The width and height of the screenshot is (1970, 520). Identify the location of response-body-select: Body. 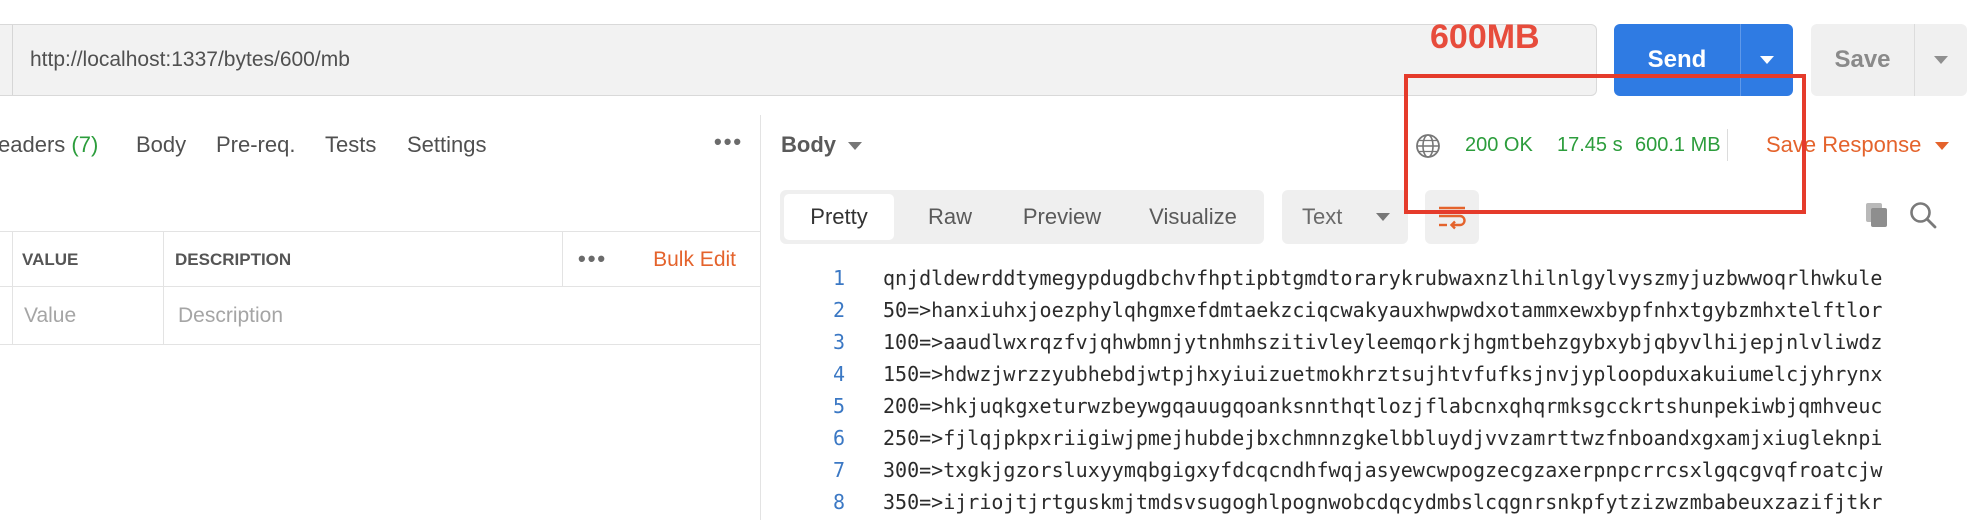
(821, 145).